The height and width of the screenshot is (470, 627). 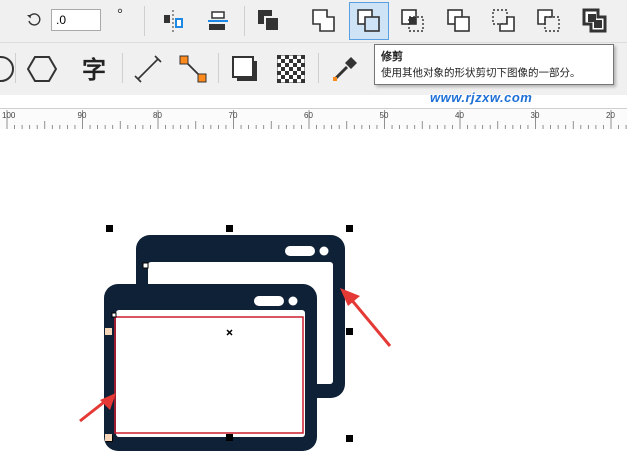 What do you see at coordinates (308, 115) in the screenshot?
I see `ruler-label: 60` at bounding box center [308, 115].